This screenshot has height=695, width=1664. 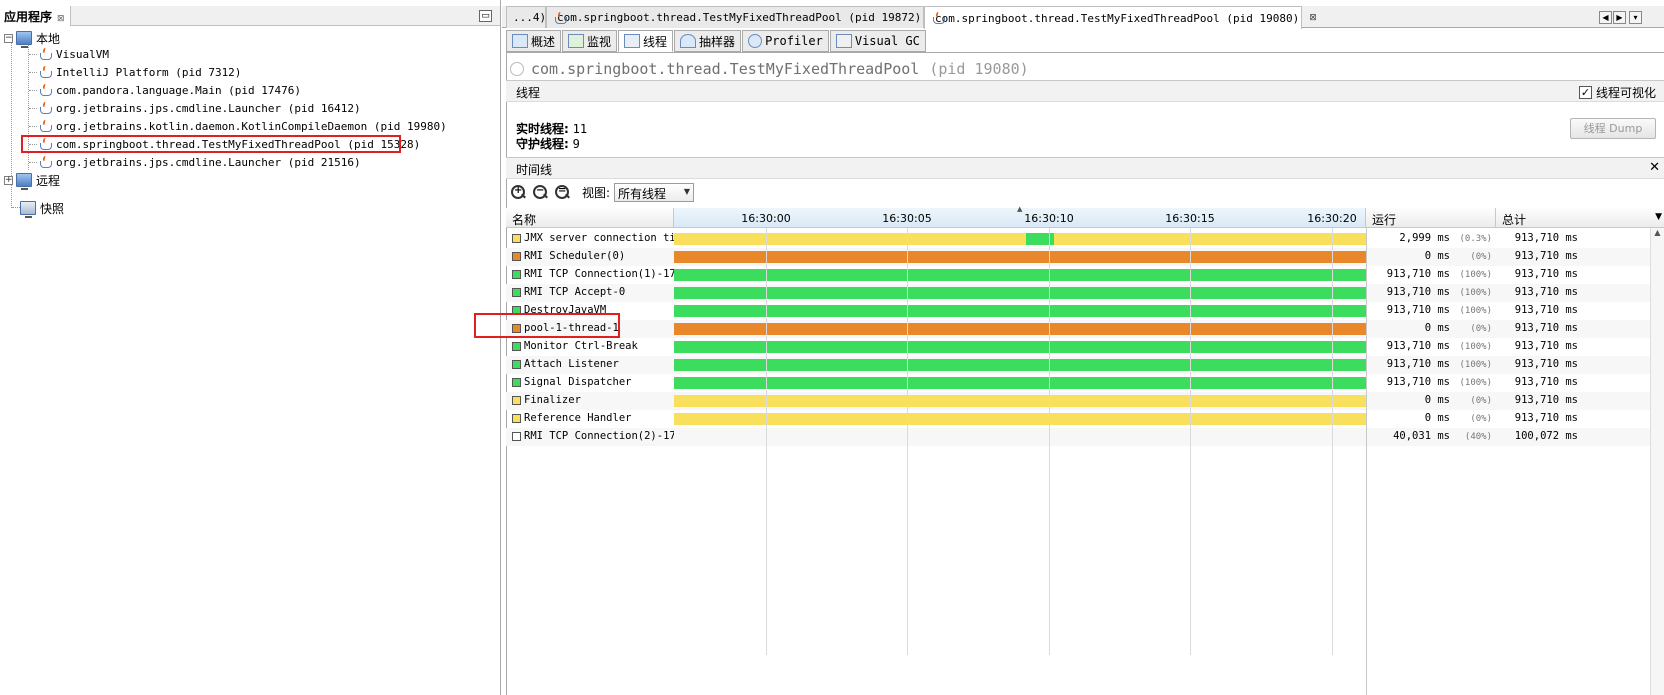 I want to click on table-row: RMI Scheduler(0) 0 ms (0%) 913,710 ms, so click(x=1085, y=257).